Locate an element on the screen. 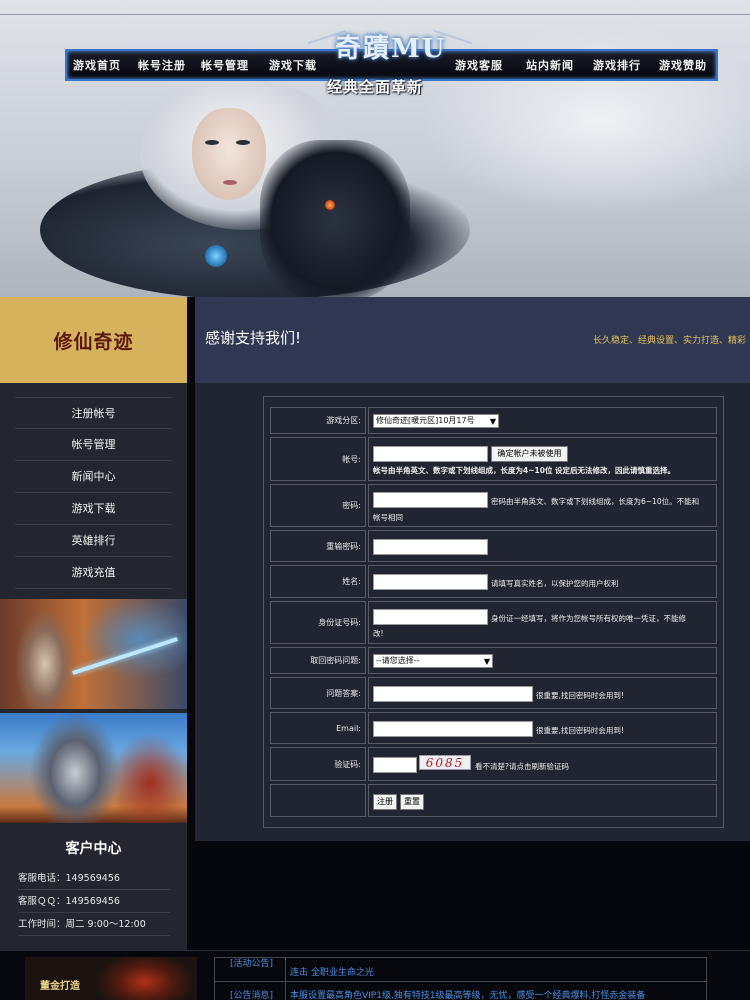 The width and height of the screenshot is (750, 1000). password-hint-line1: 密码由半角英文、数字或下划线组成，长度为6~10位。不能和 is located at coordinates (595, 501).